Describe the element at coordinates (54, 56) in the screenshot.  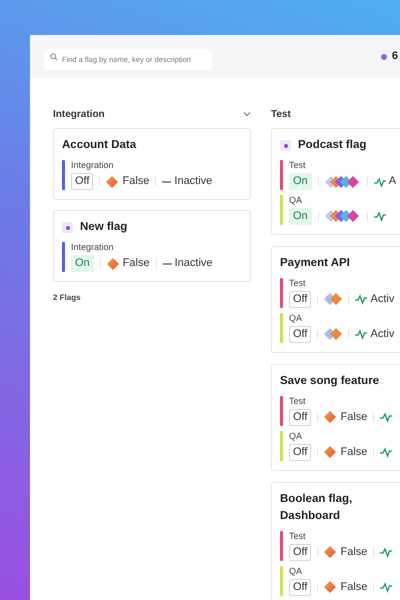
I see `search-icon` at that location.